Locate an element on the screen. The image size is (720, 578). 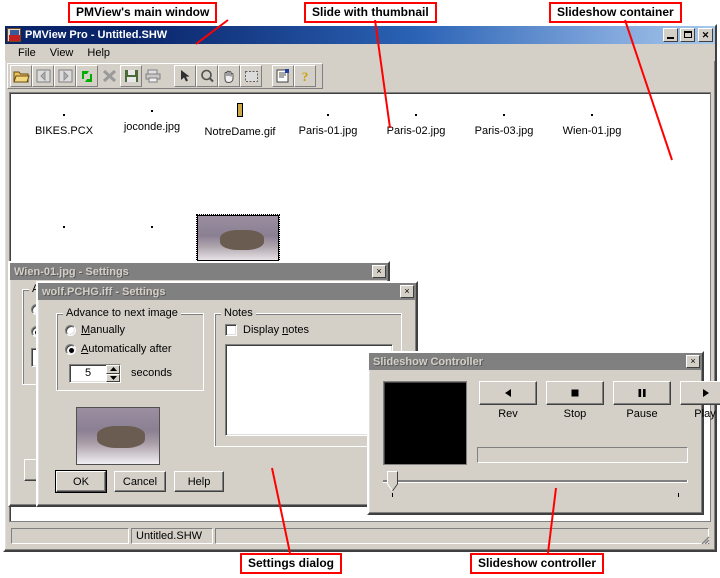
ann-settings-dialog: Settings dialog is located at coordinates (291, 563).